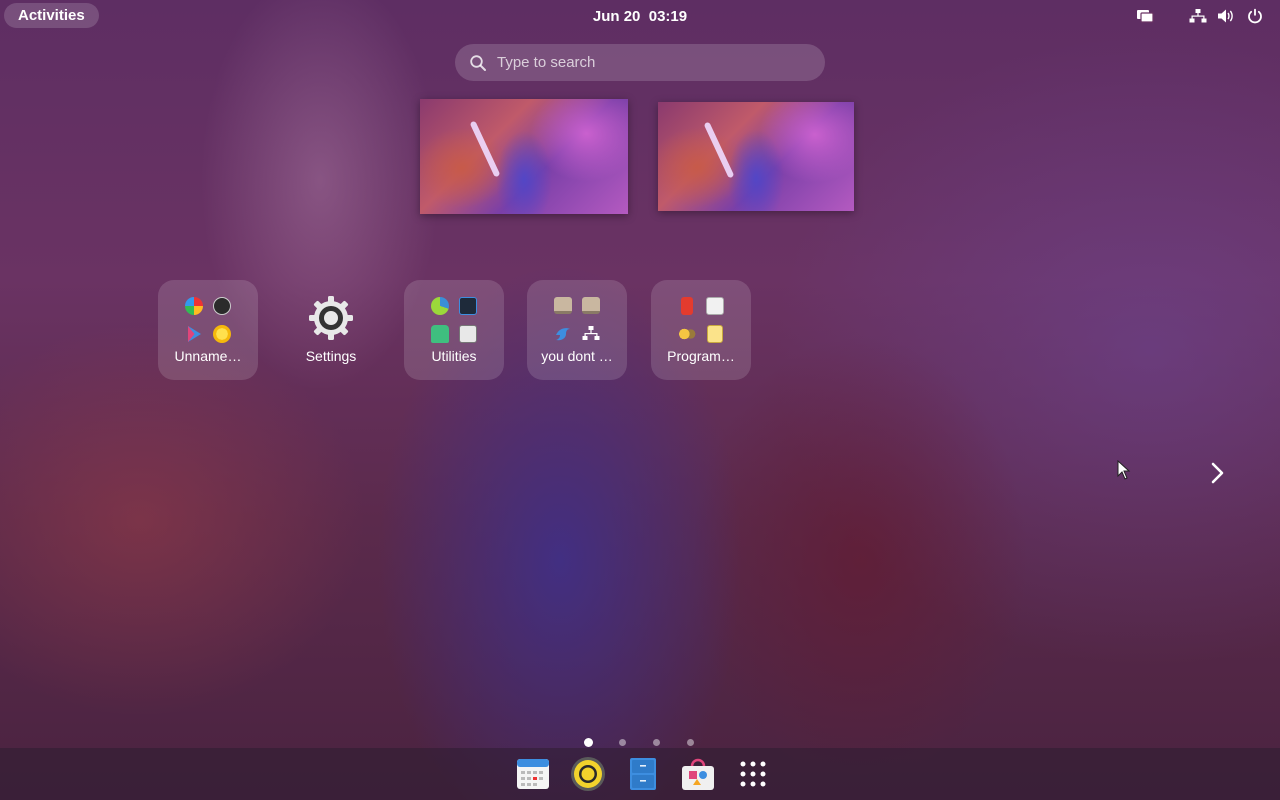 The height and width of the screenshot is (800, 1280). I want to click on calendar-icon, so click(533, 774).